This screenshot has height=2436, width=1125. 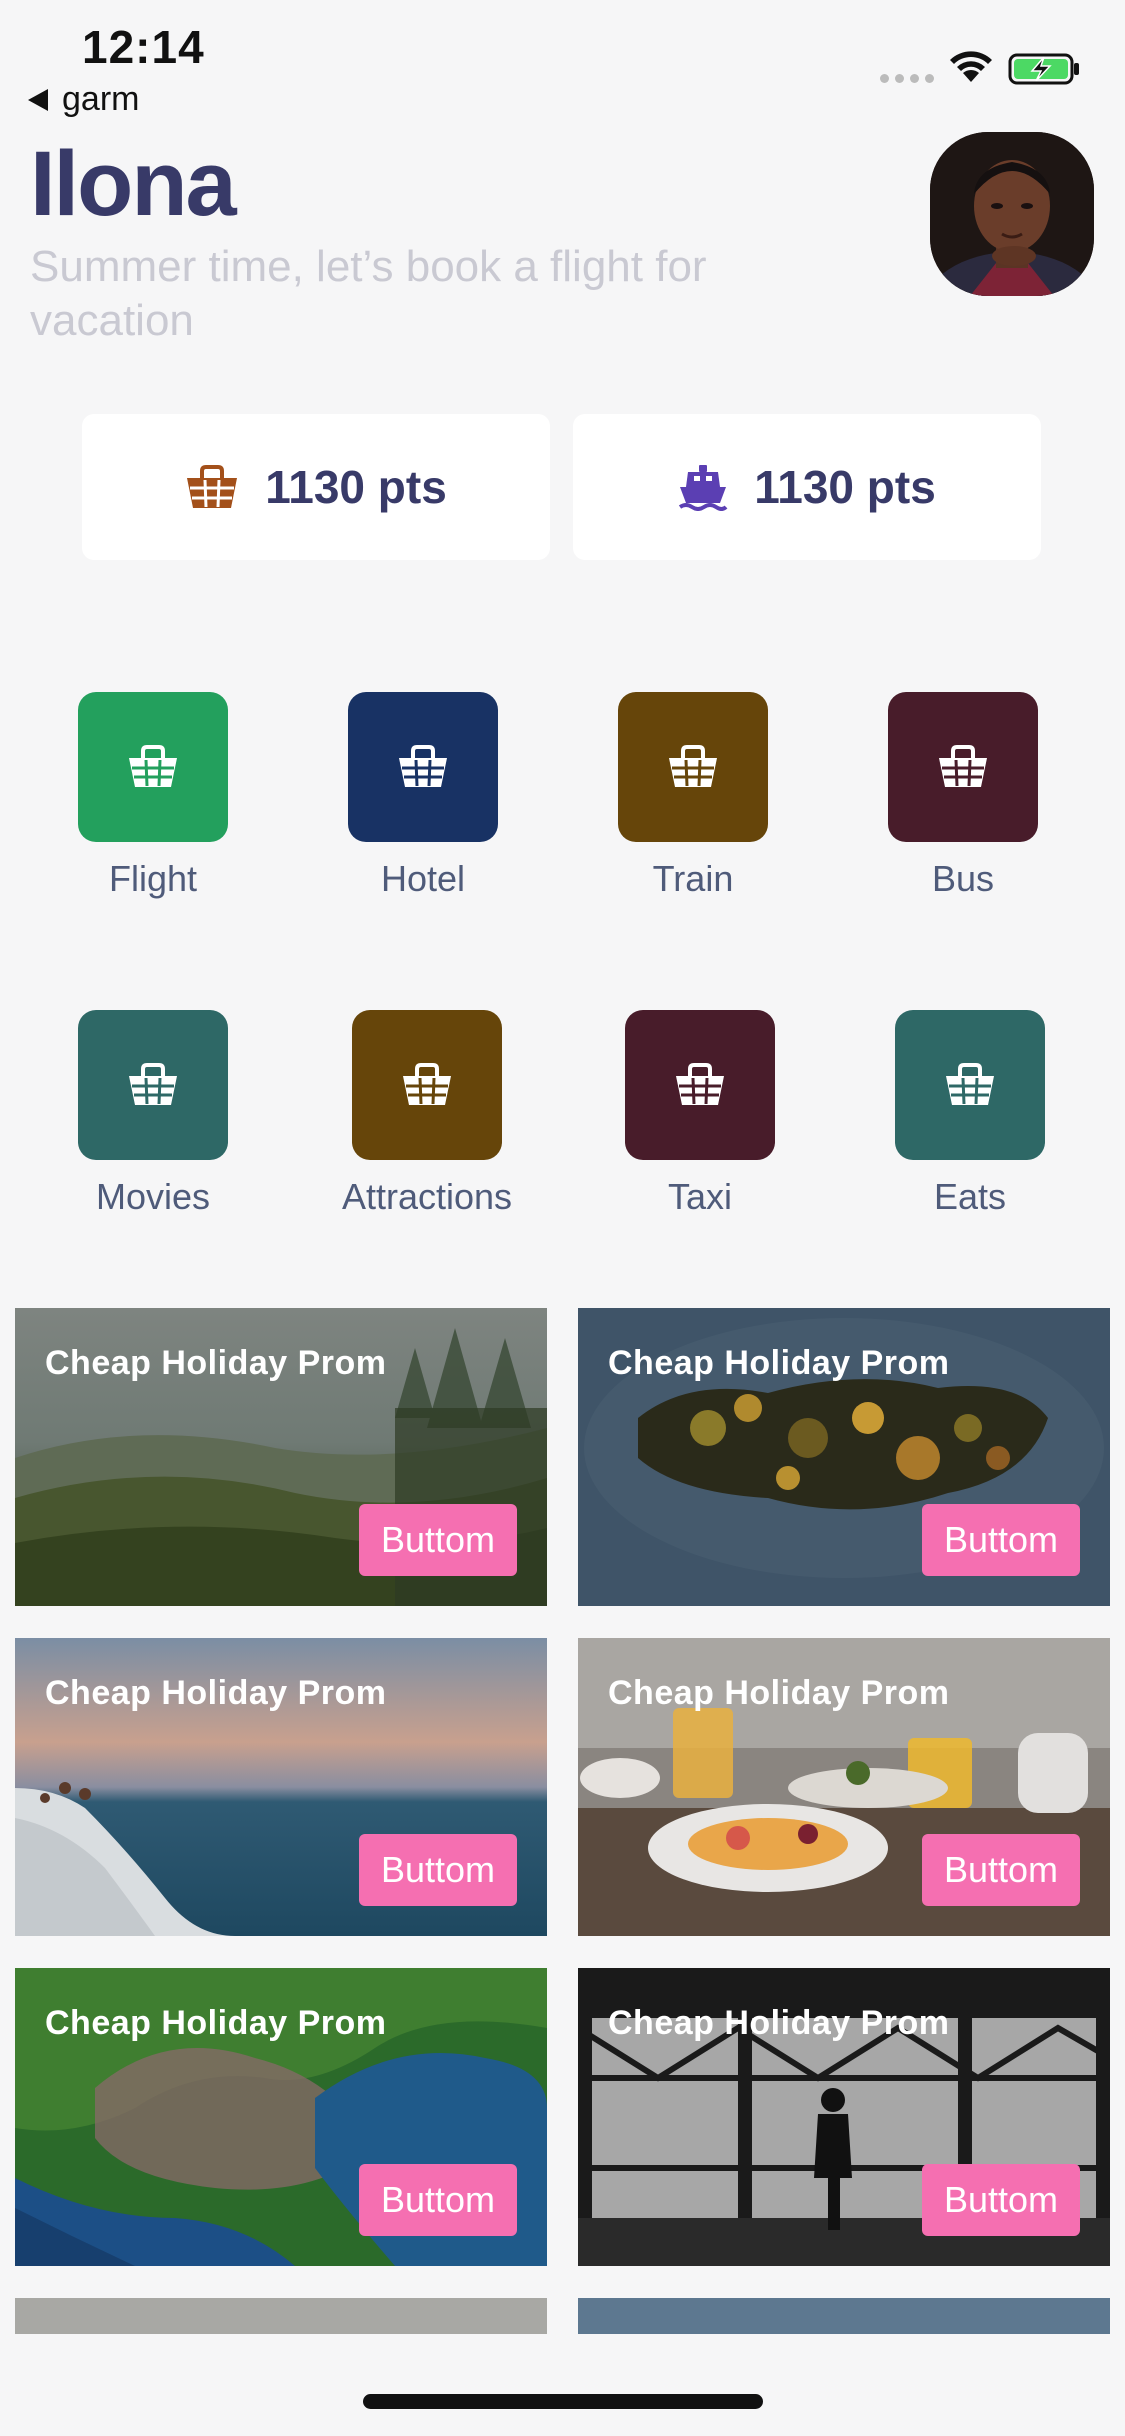 I want to click on ship-icon, so click(x=703, y=488).